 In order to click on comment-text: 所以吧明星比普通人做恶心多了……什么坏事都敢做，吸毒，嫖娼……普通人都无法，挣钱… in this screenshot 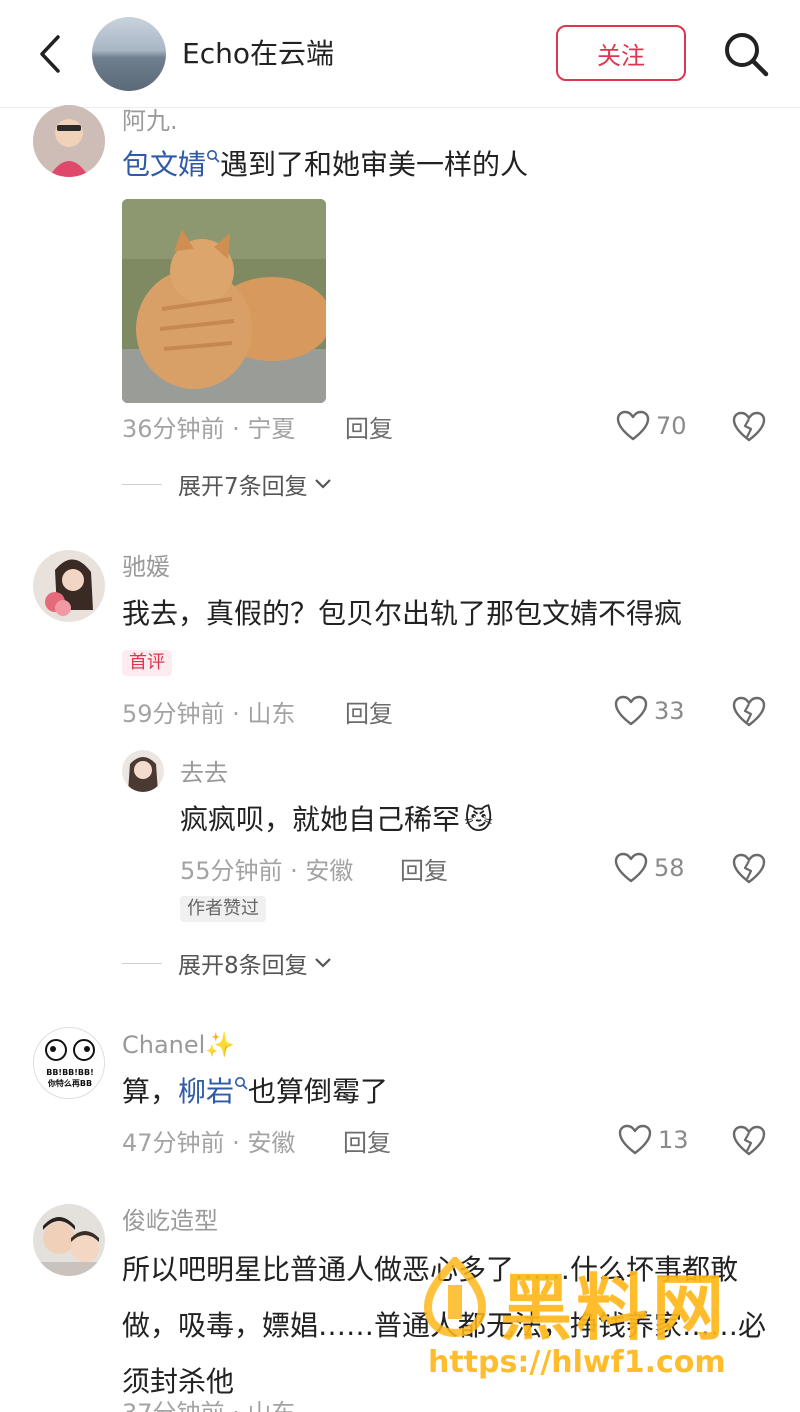, I will do `click(444, 1325)`.